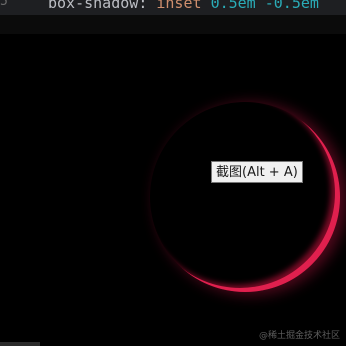  I want to click on code-editor-strip: 5 box-shadow: inset 0.5em -0.5em, so click(173, 7).